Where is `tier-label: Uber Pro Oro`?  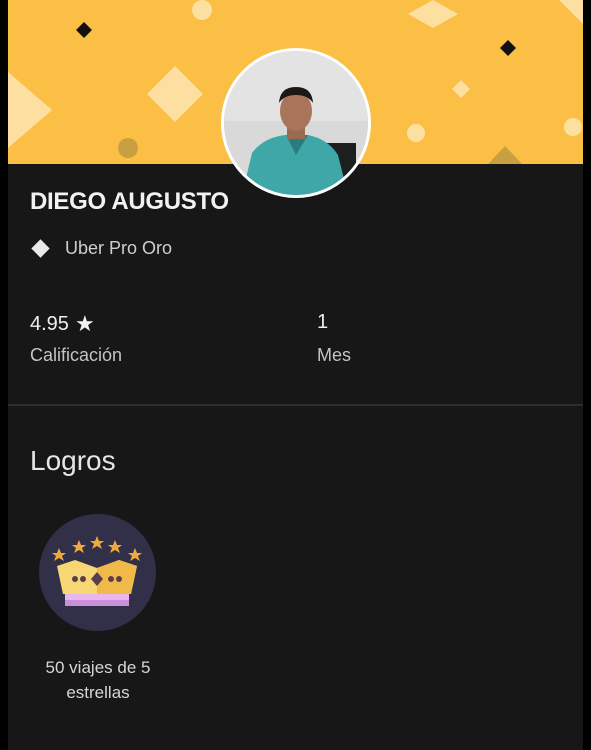
tier-label: Uber Pro Oro is located at coordinates (119, 248).